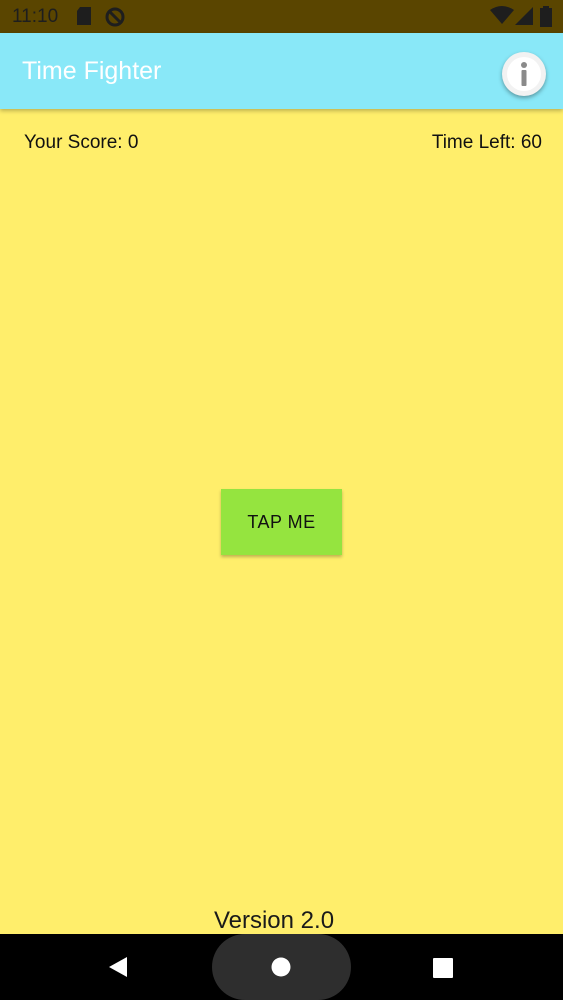 The width and height of the screenshot is (563, 1000). What do you see at coordinates (281, 71) in the screenshot?
I see `app-bar: Time Fighter` at bounding box center [281, 71].